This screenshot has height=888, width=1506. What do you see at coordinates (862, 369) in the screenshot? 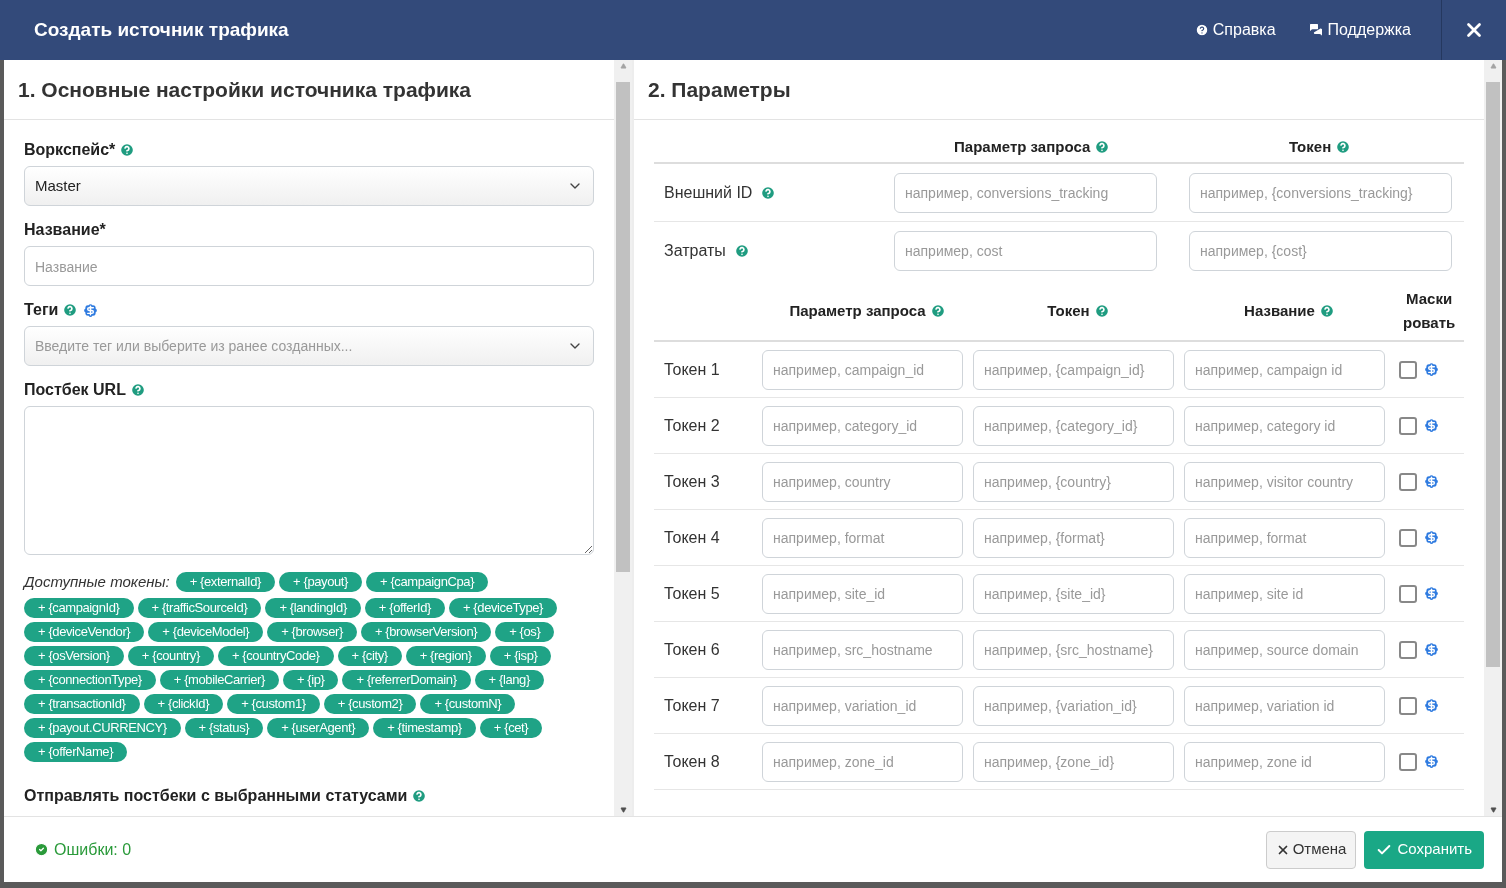
I see `input-field: например, campaign_id` at bounding box center [862, 369].